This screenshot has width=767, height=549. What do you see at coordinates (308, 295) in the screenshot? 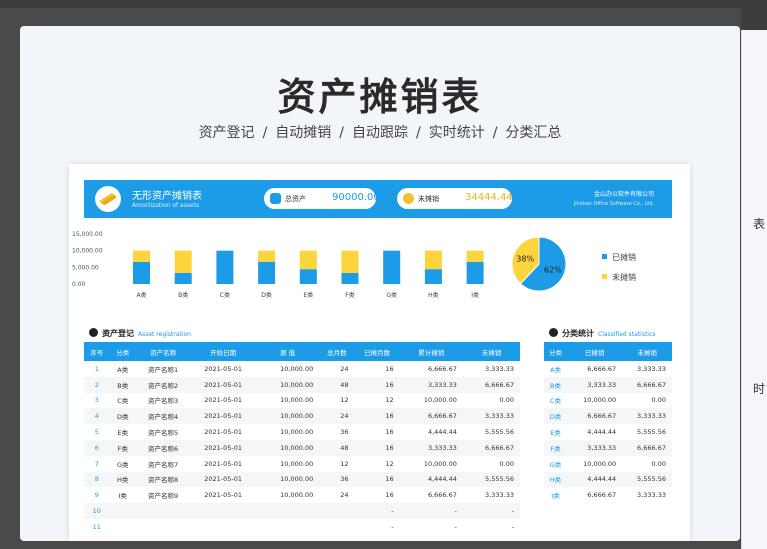
I see `x-tick-label: E类` at bounding box center [308, 295].